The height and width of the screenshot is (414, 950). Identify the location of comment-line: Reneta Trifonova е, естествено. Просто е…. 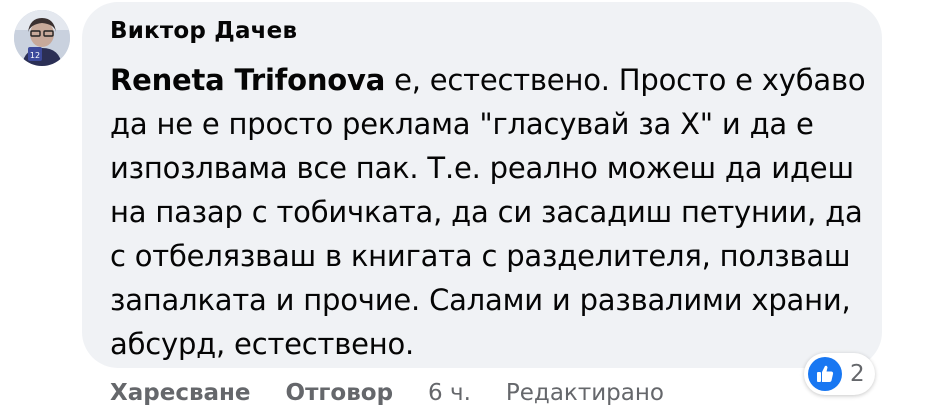
(490, 80).